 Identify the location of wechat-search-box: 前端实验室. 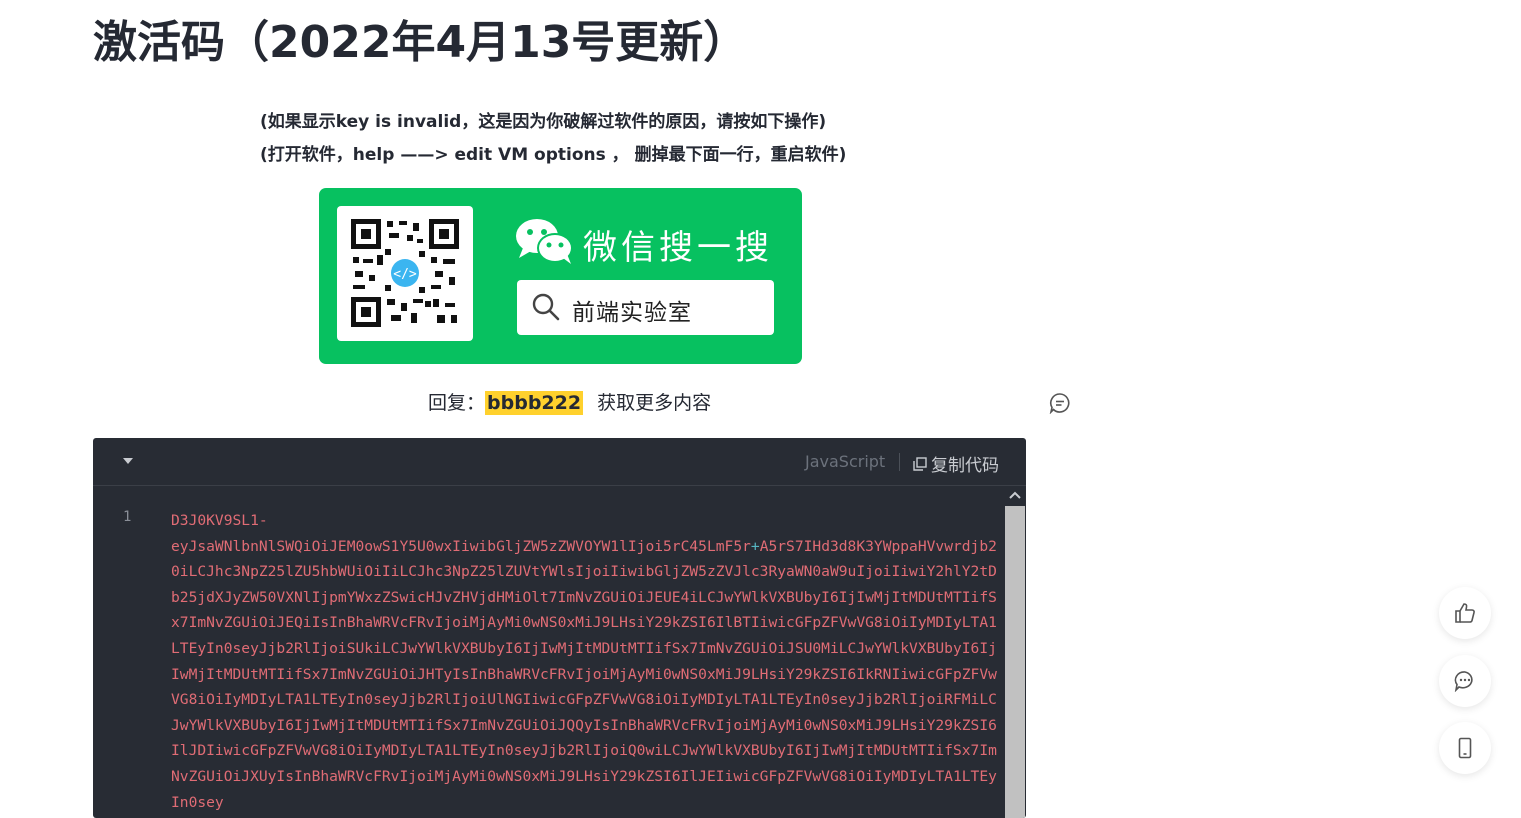
(645, 307).